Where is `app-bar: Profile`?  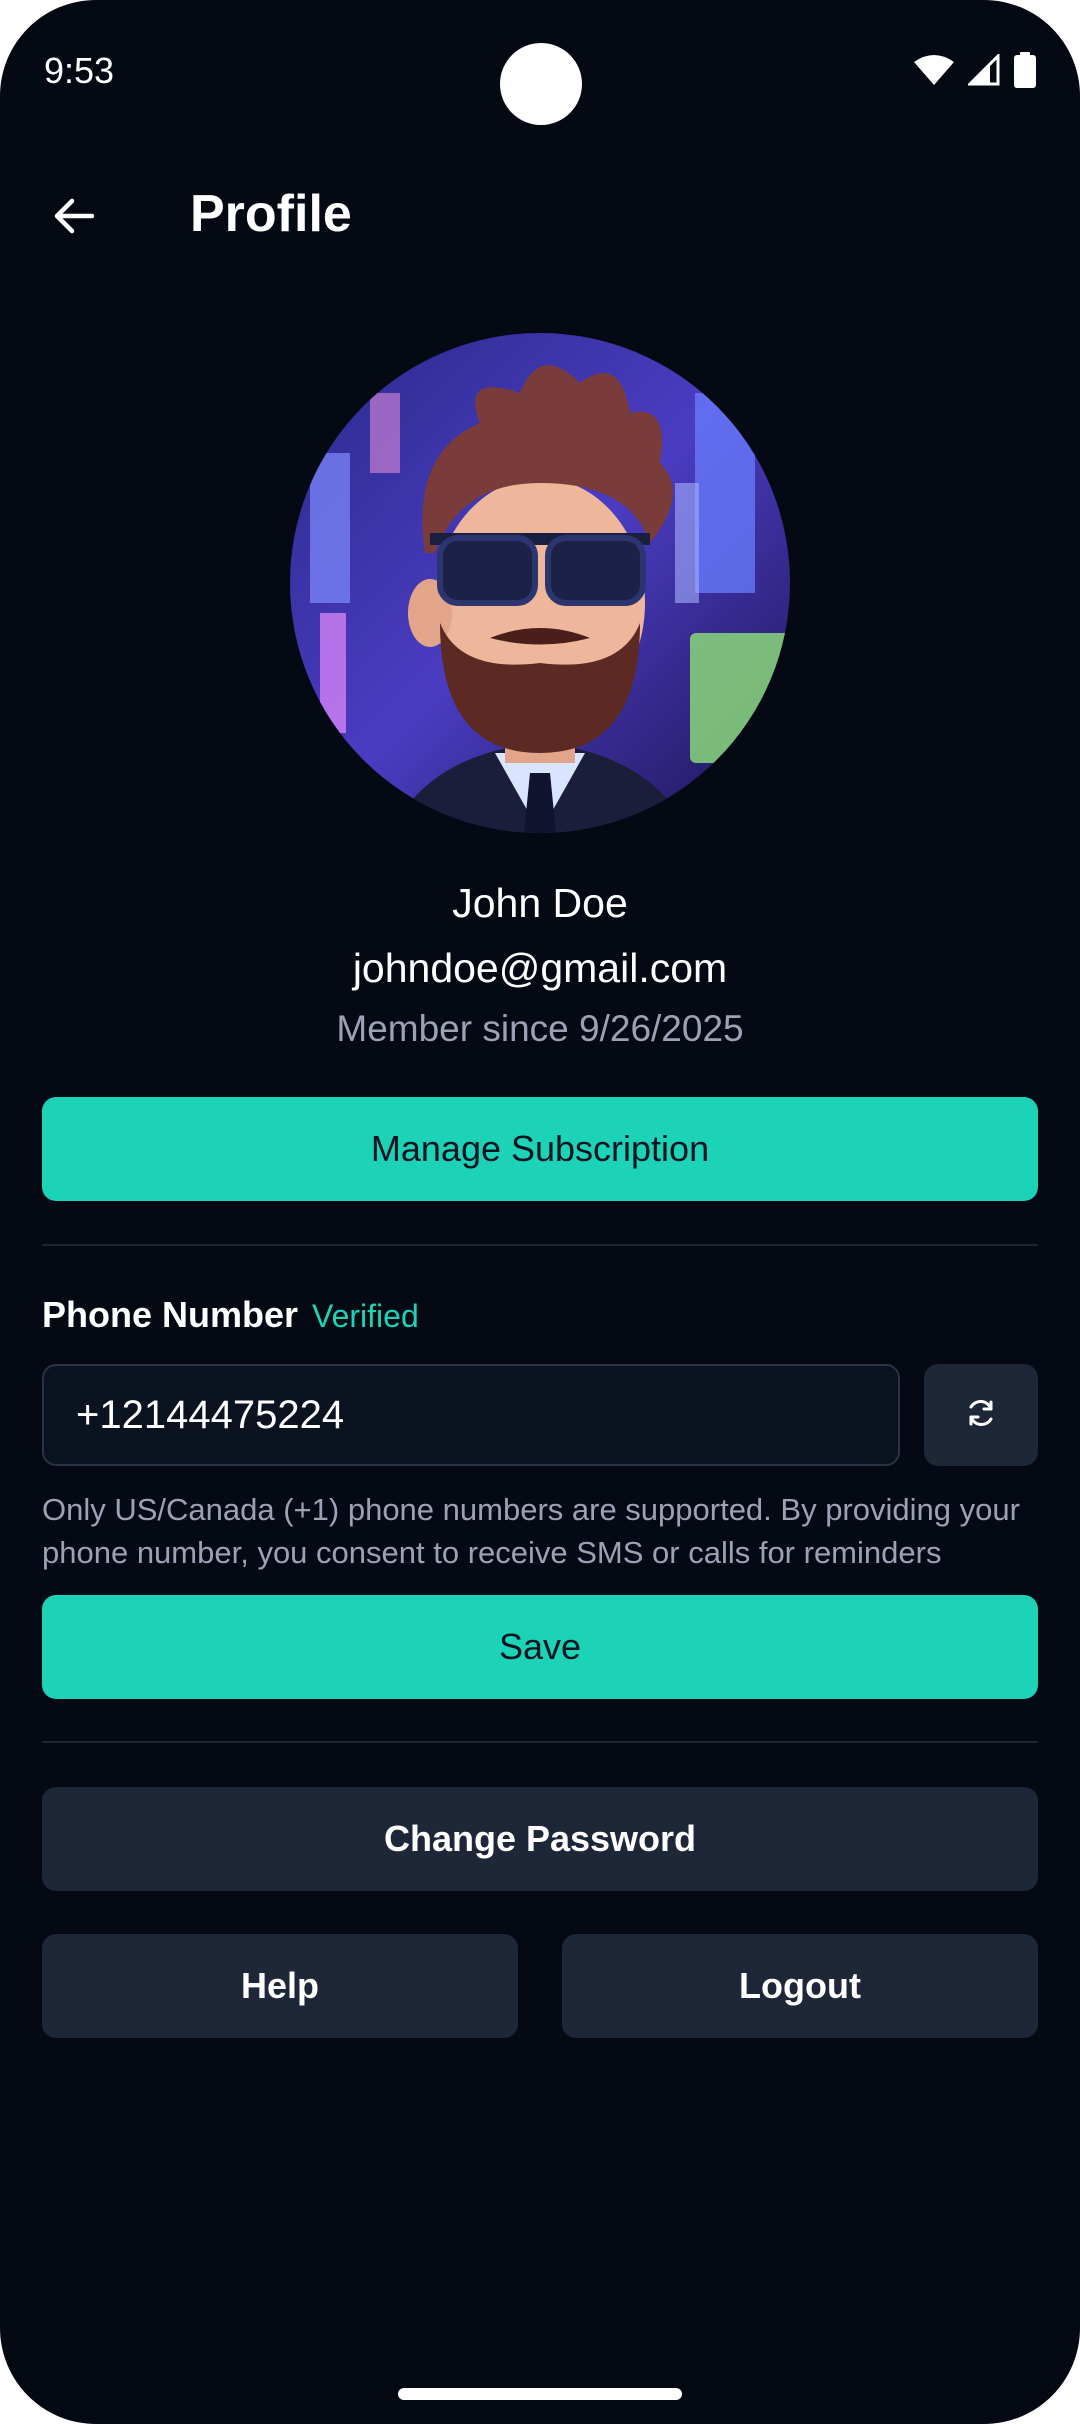 app-bar: Profile is located at coordinates (540, 220).